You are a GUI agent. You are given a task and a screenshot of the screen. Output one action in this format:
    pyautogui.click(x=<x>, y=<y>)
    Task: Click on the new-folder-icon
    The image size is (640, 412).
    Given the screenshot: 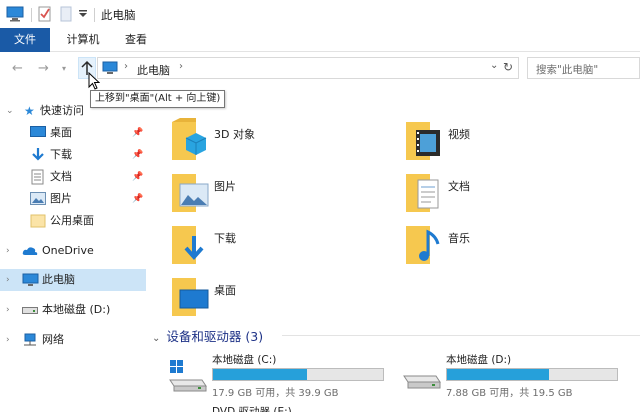 What is the action you would take?
    pyautogui.click(x=66, y=14)
    